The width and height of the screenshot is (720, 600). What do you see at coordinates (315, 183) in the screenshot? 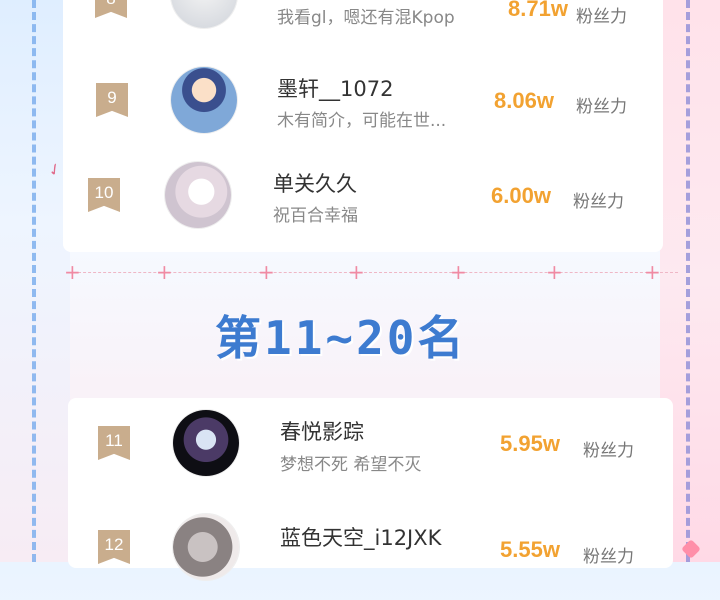
I see `user-name: 单关久久` at bounding box center [315, 183].